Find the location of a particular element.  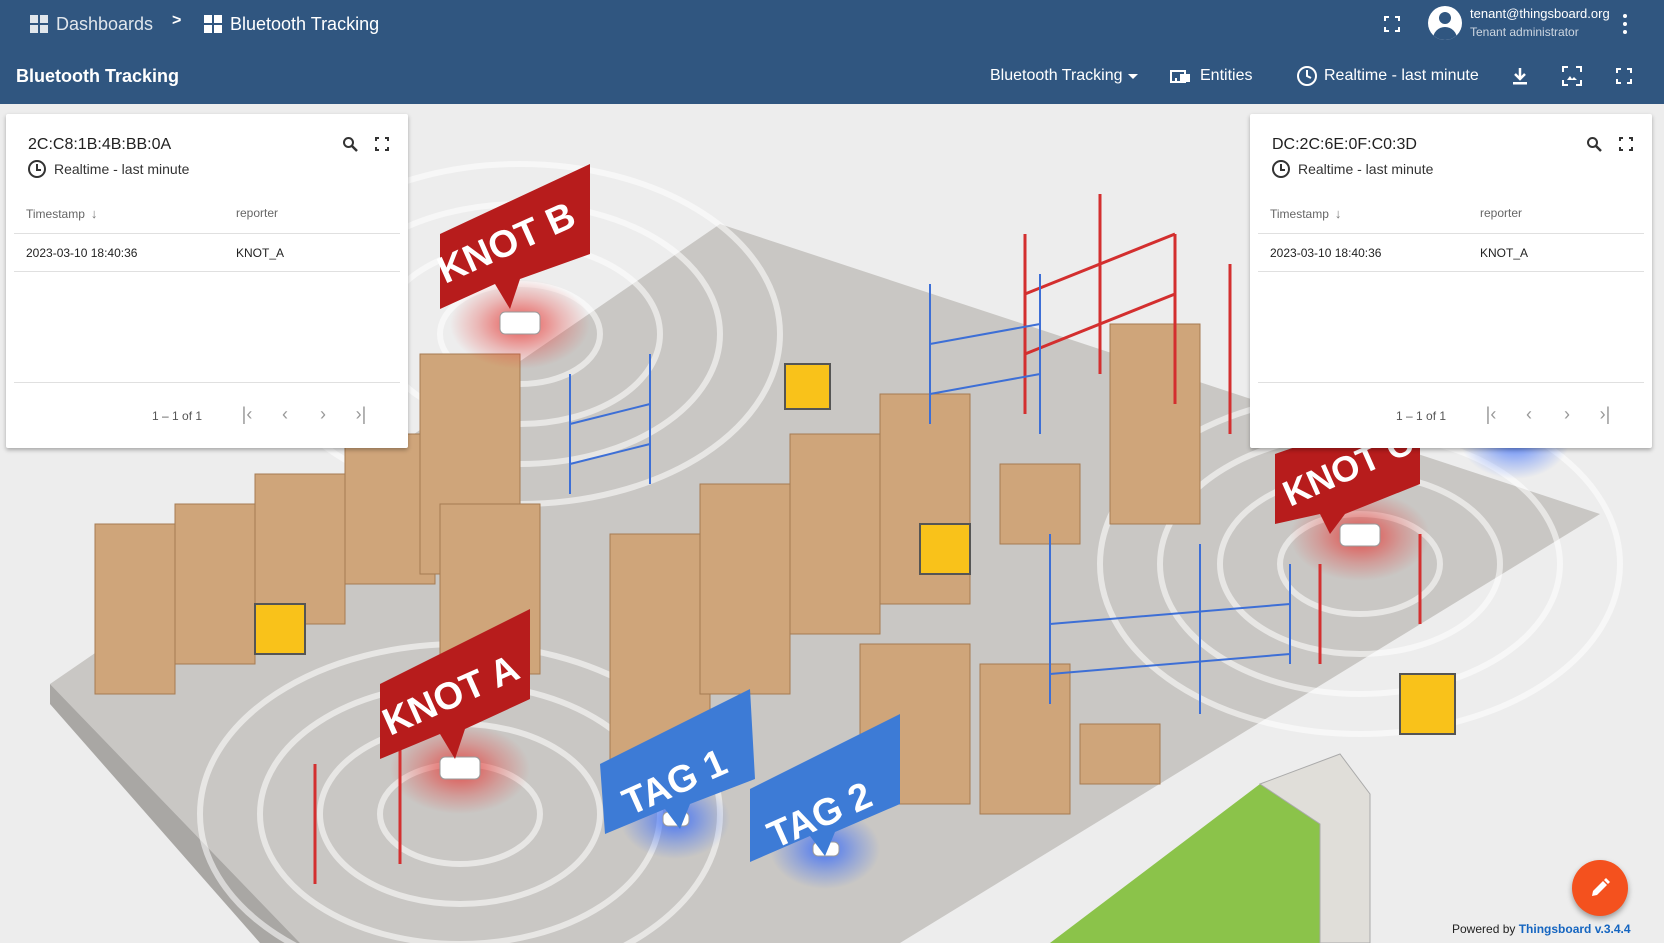

fullscreen-button is located at coordinates (1392, 24).